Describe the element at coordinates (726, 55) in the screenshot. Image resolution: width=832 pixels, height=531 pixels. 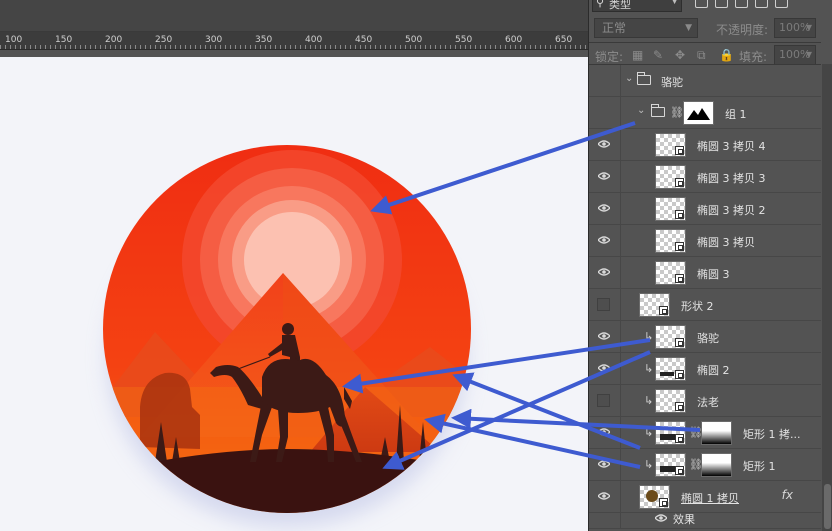
I see `lock-all-icon: 🔒` at that location.